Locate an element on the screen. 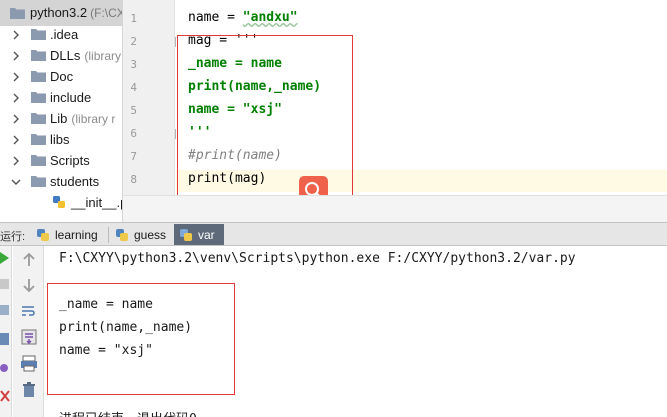 This screenshot has width=667, height=417. tab-var: var is located at coordinates (199, 234).